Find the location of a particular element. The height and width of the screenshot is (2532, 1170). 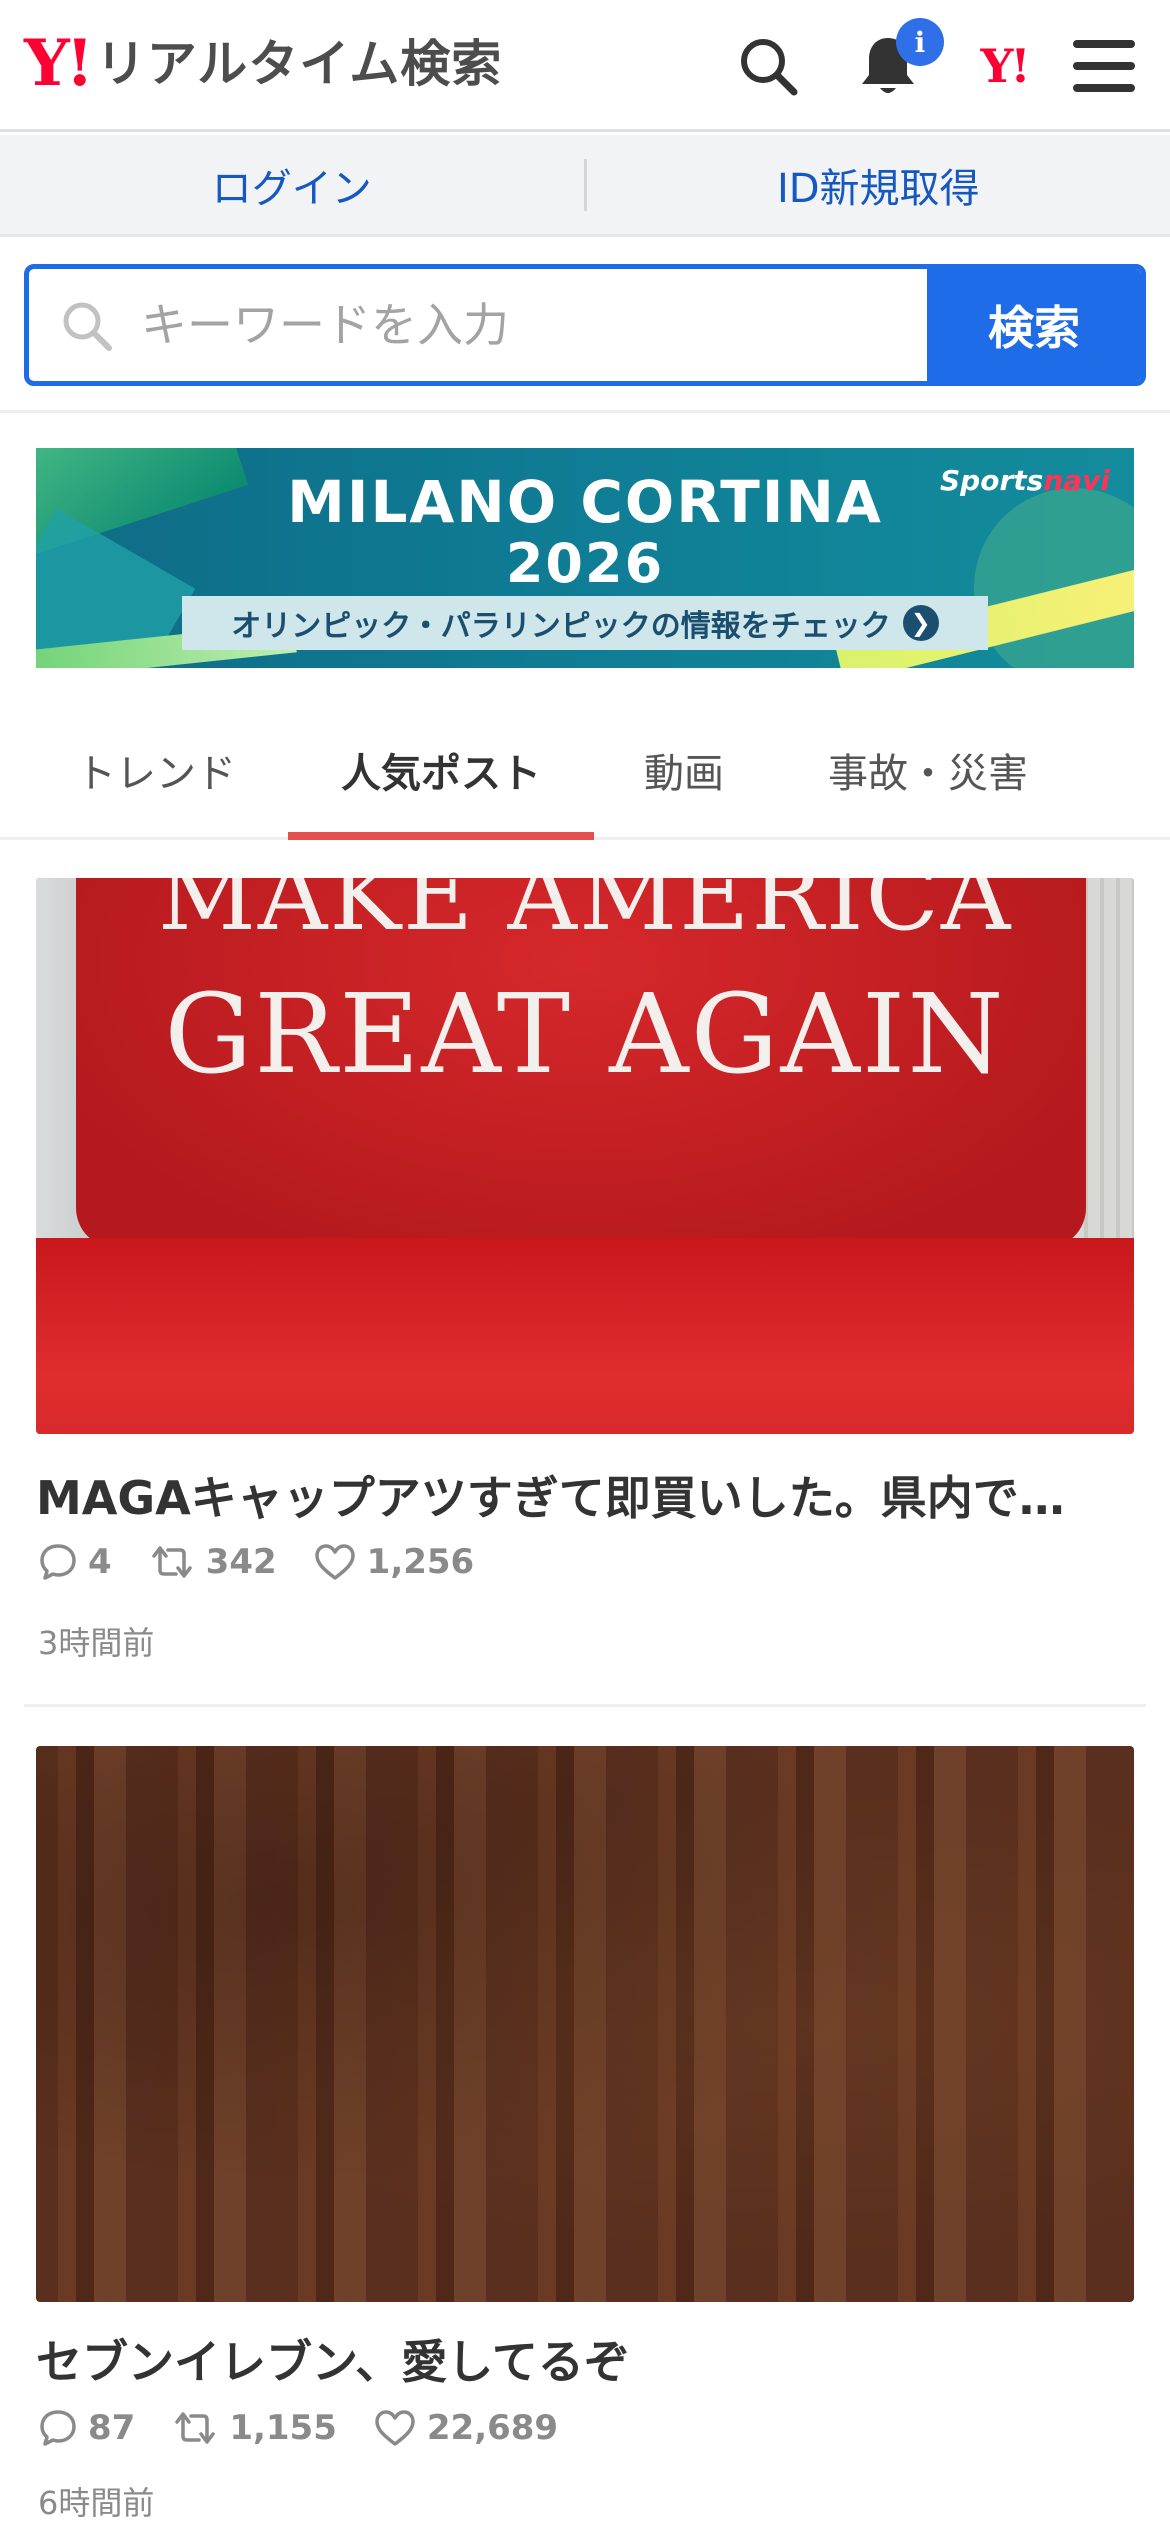

sportsnavi-logo: Sportsnavi is located at coordinates (1025, 480).